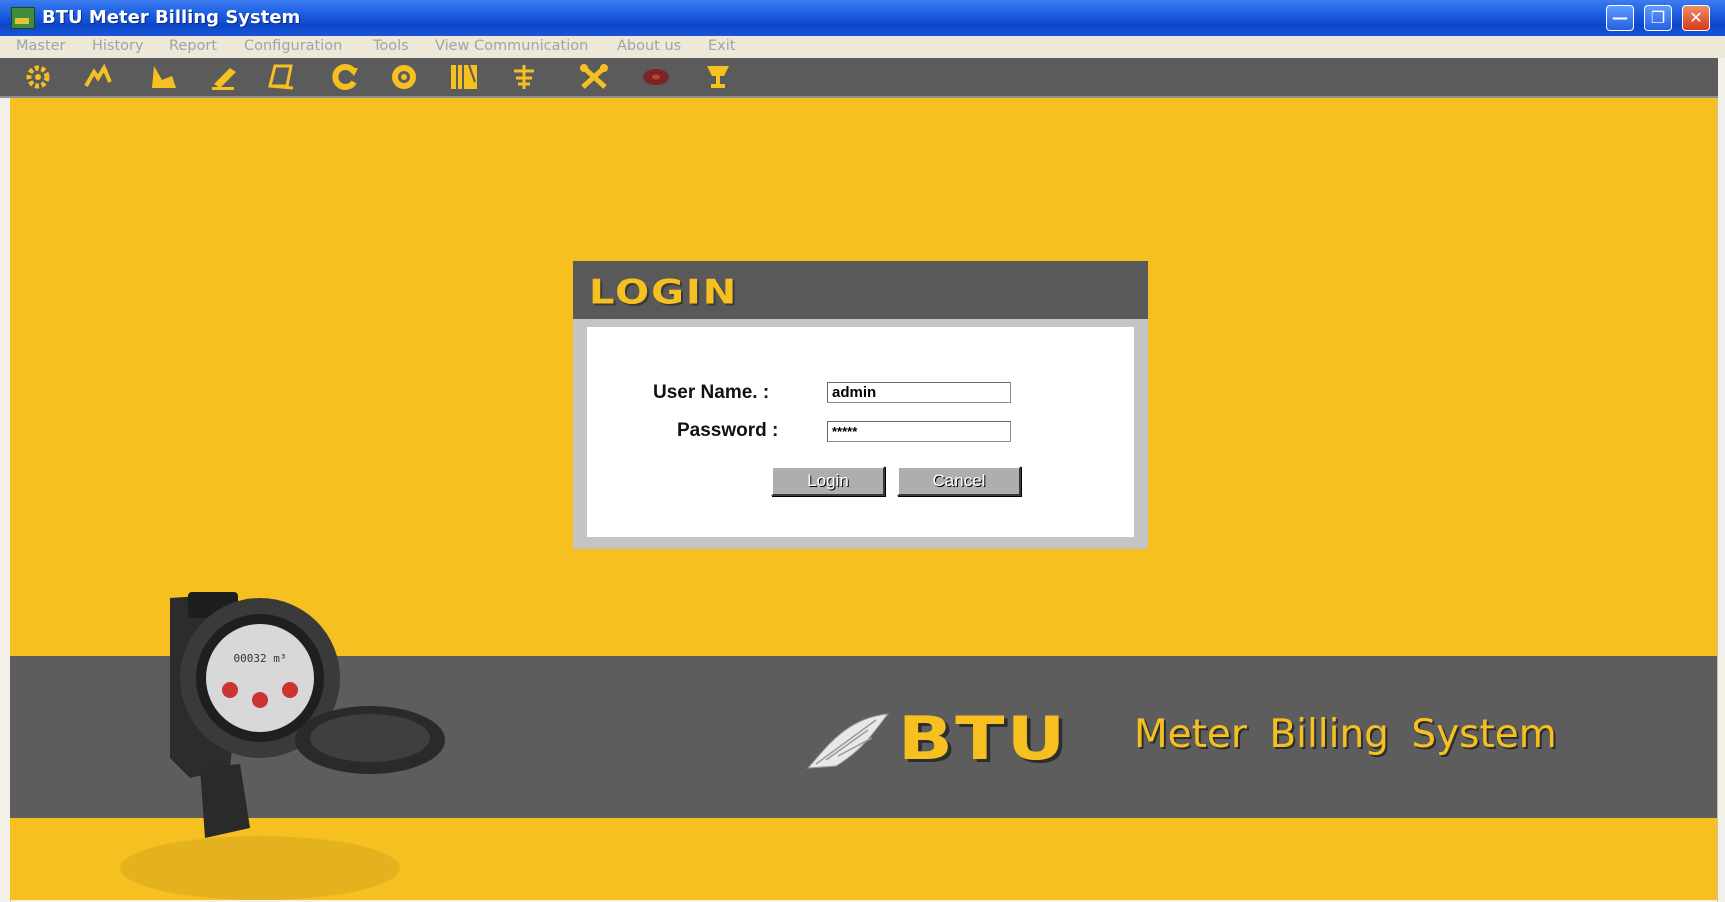 Image resolution: width=1725 pixels, height=902 pixels. I want to click on menu-about-us: About us, so click(649, 46).